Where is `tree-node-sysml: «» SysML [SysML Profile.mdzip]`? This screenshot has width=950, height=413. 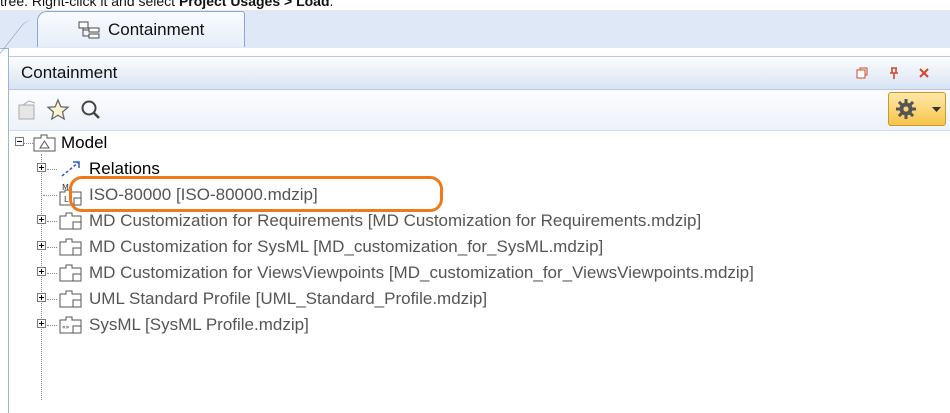
tree-node-sysml: «» SysML [SysML Profile.mdzip] is located at coordinates (259, 325).